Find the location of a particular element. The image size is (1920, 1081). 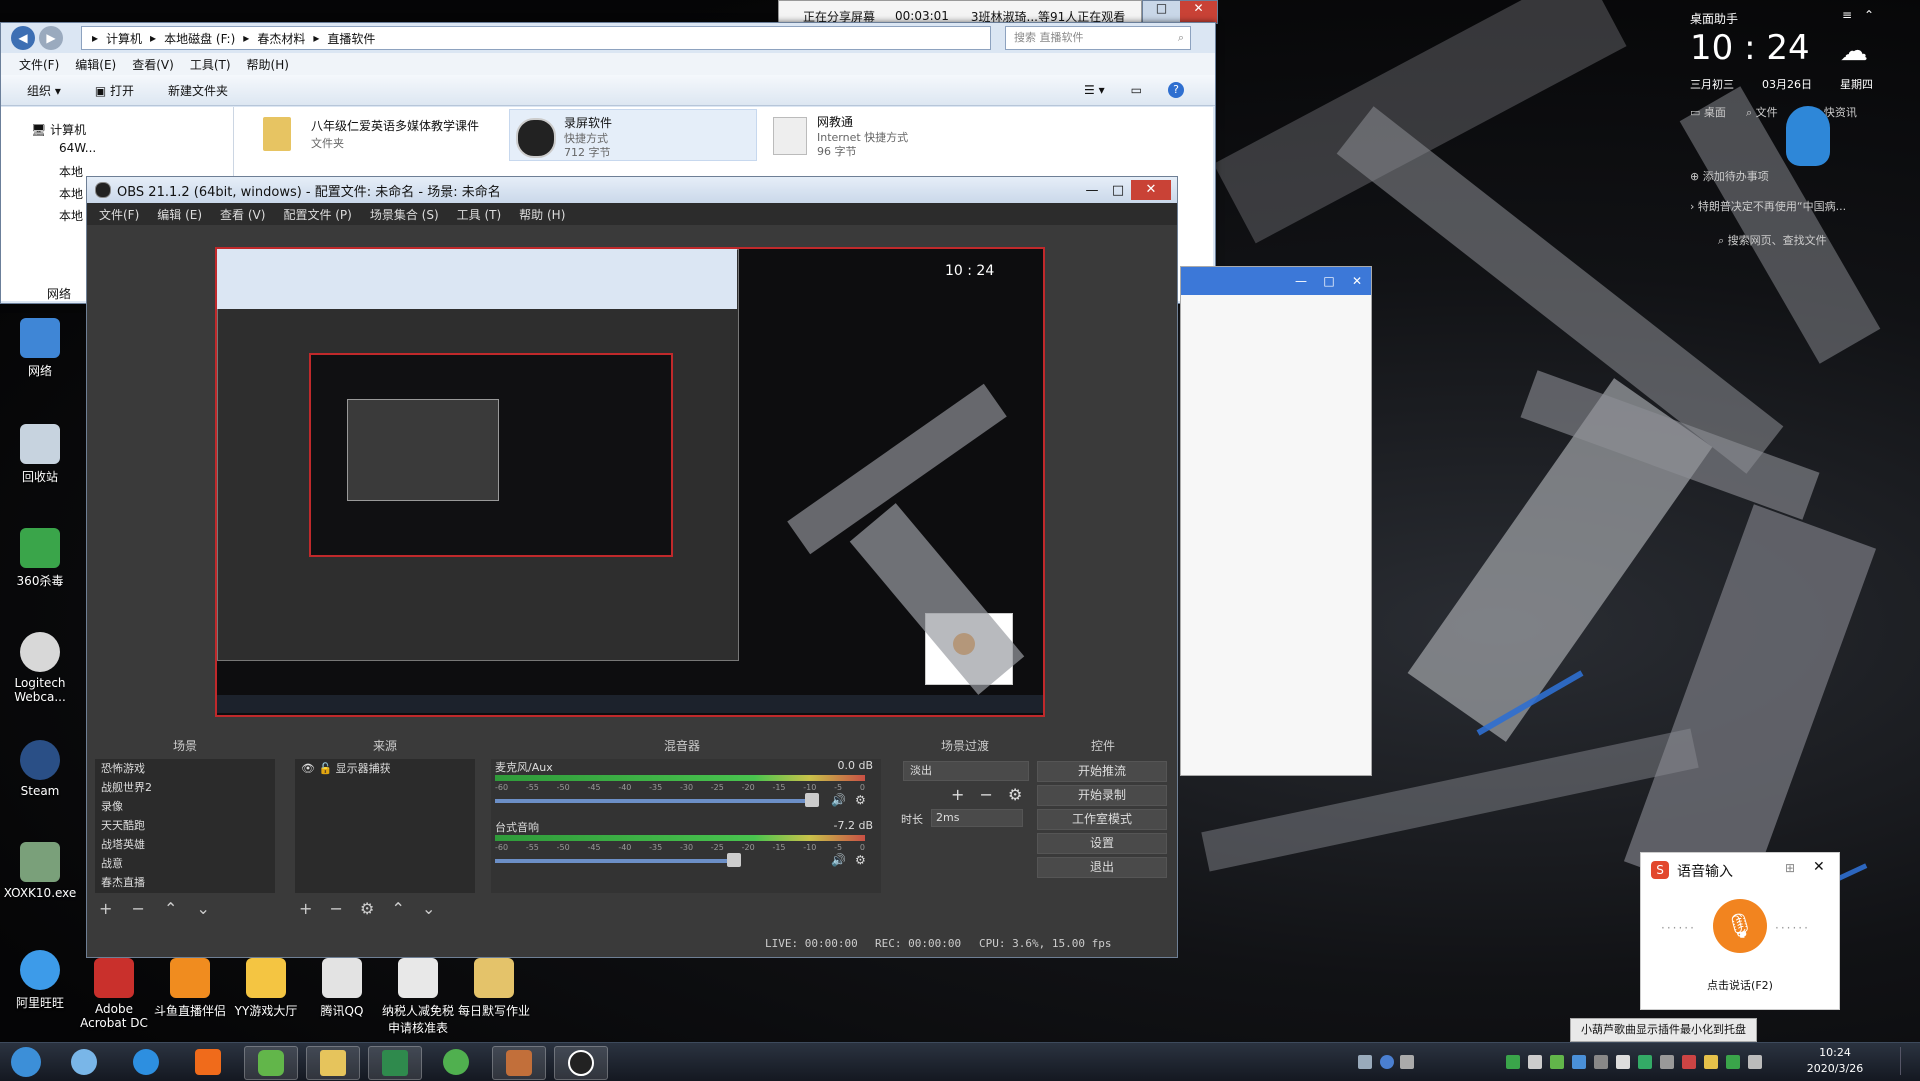

remove-transition-icon: − is located at coordinates (986, 794).